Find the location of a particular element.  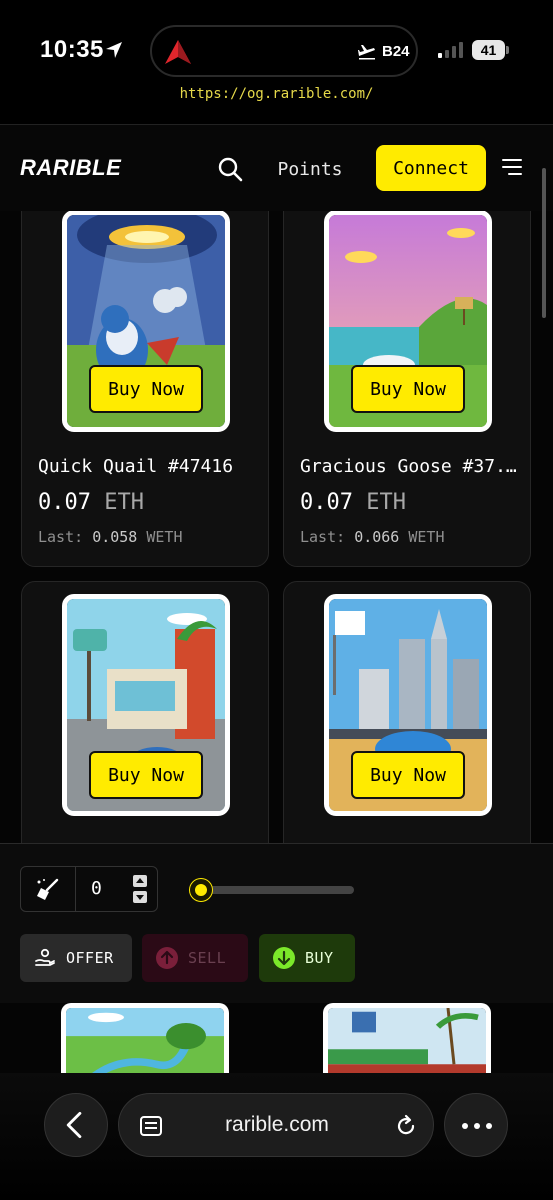

connect-button: Connect is located at coordinates (431, 168).